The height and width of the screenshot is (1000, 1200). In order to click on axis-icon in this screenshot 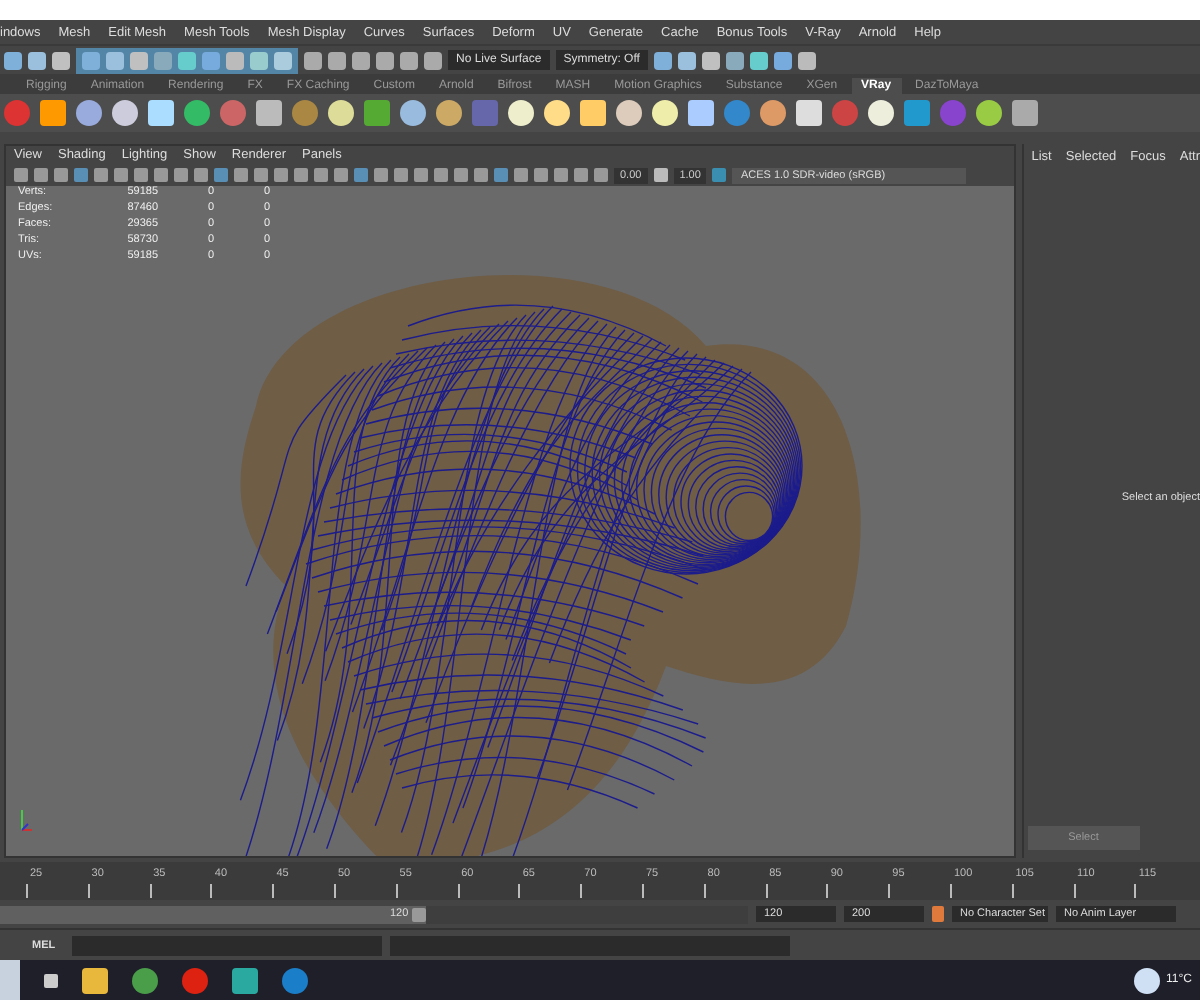, I will do `click(26, 820)`.